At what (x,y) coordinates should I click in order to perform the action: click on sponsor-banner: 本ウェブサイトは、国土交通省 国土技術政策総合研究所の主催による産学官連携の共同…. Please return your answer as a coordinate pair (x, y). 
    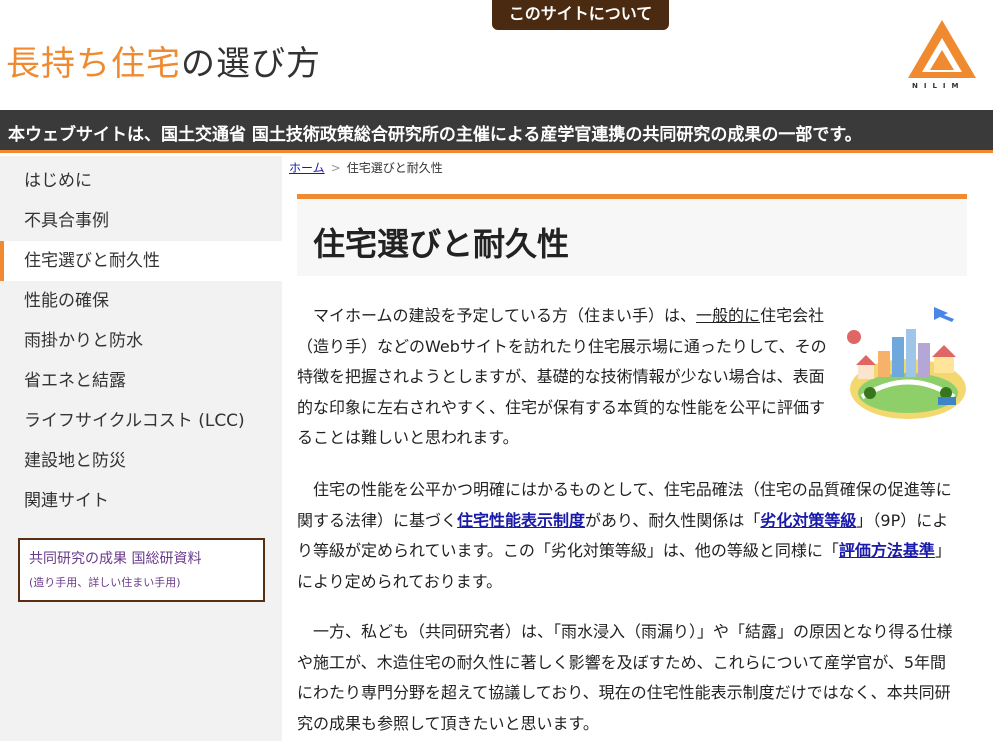
    Looking at the image, I should click on (496, 131).